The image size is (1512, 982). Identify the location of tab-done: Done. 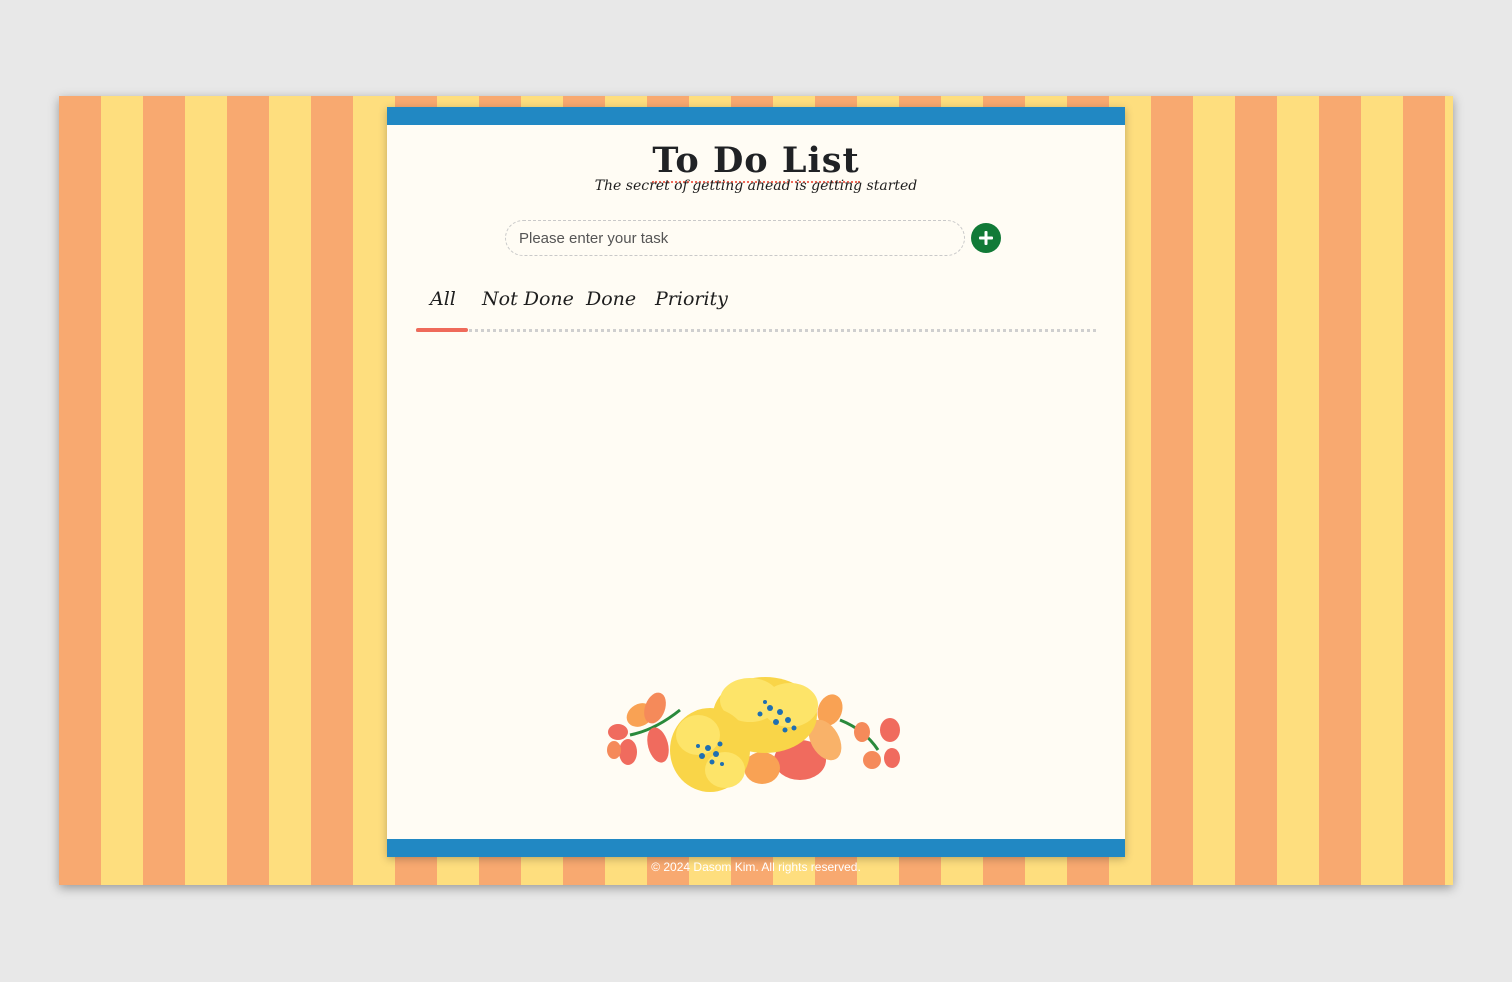
(611, 299).